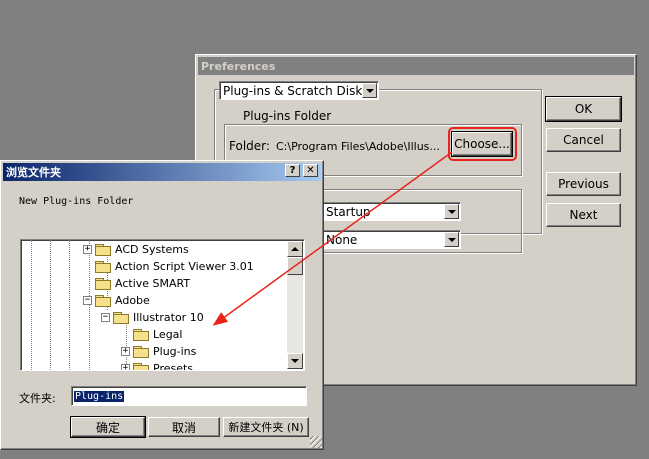 This screenshot has height=459, width=649. I want to click on annotation-arrow-line, so click(332, 238).